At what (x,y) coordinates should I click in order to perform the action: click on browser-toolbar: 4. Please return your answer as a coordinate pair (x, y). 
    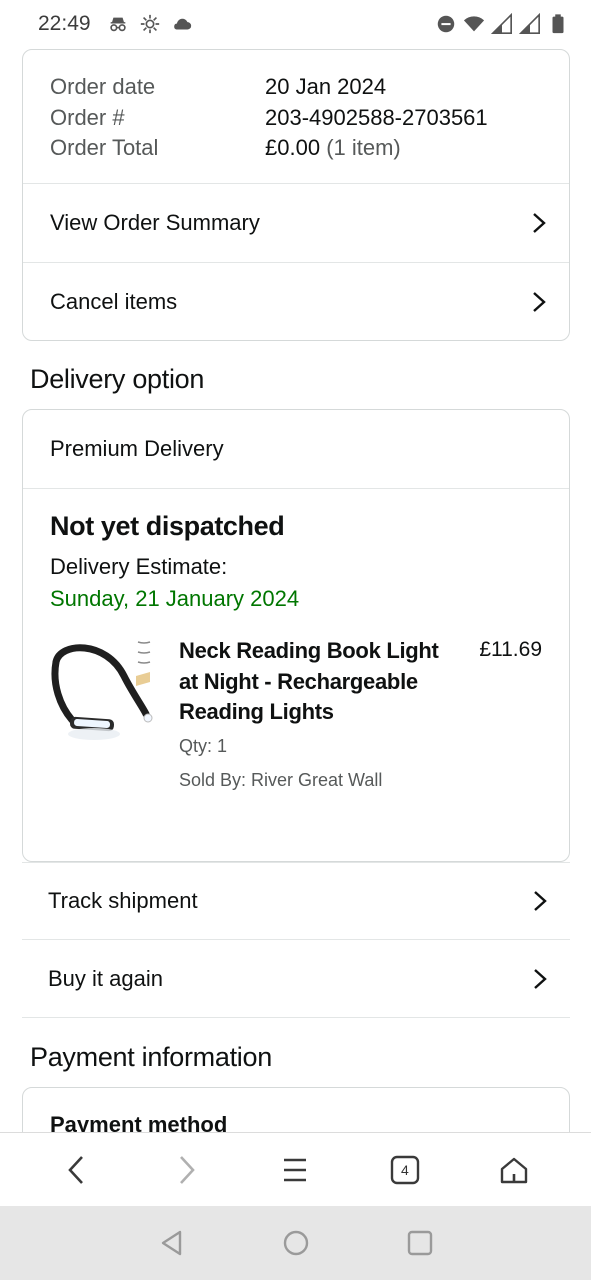
    Looking at the image, I should click on (295, 1169).